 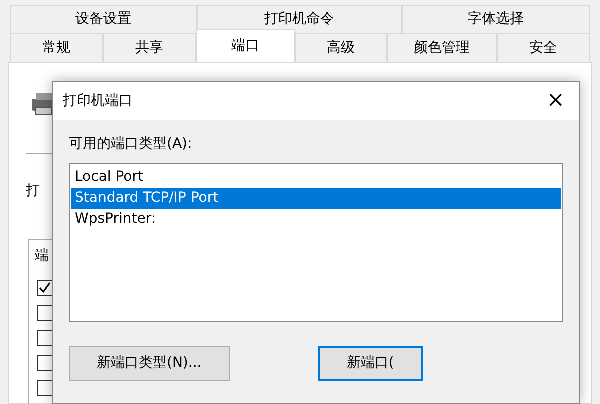 What do you see at coordinates (98, 101) in the screenshot?
I see `dialog-title: 打印机端口` at bounding box center [98, 101].